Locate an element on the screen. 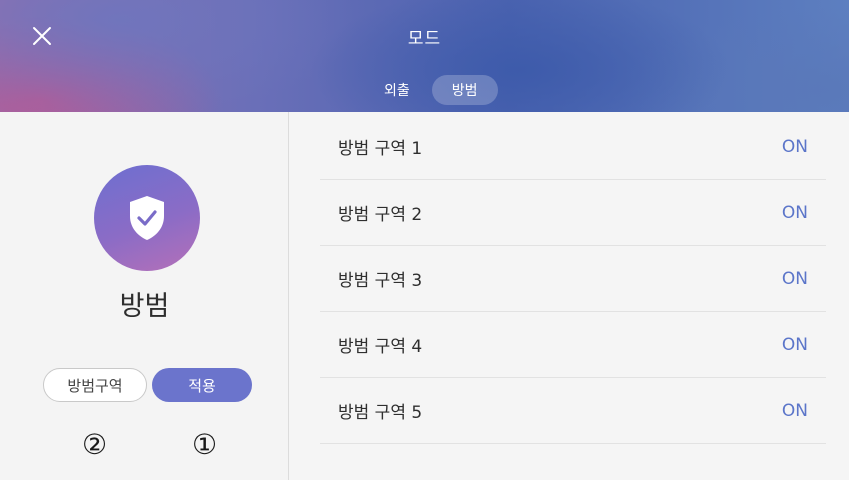 The height and width of the screenshot is (480, 849). close-icon is located at coordinates (42, 36).